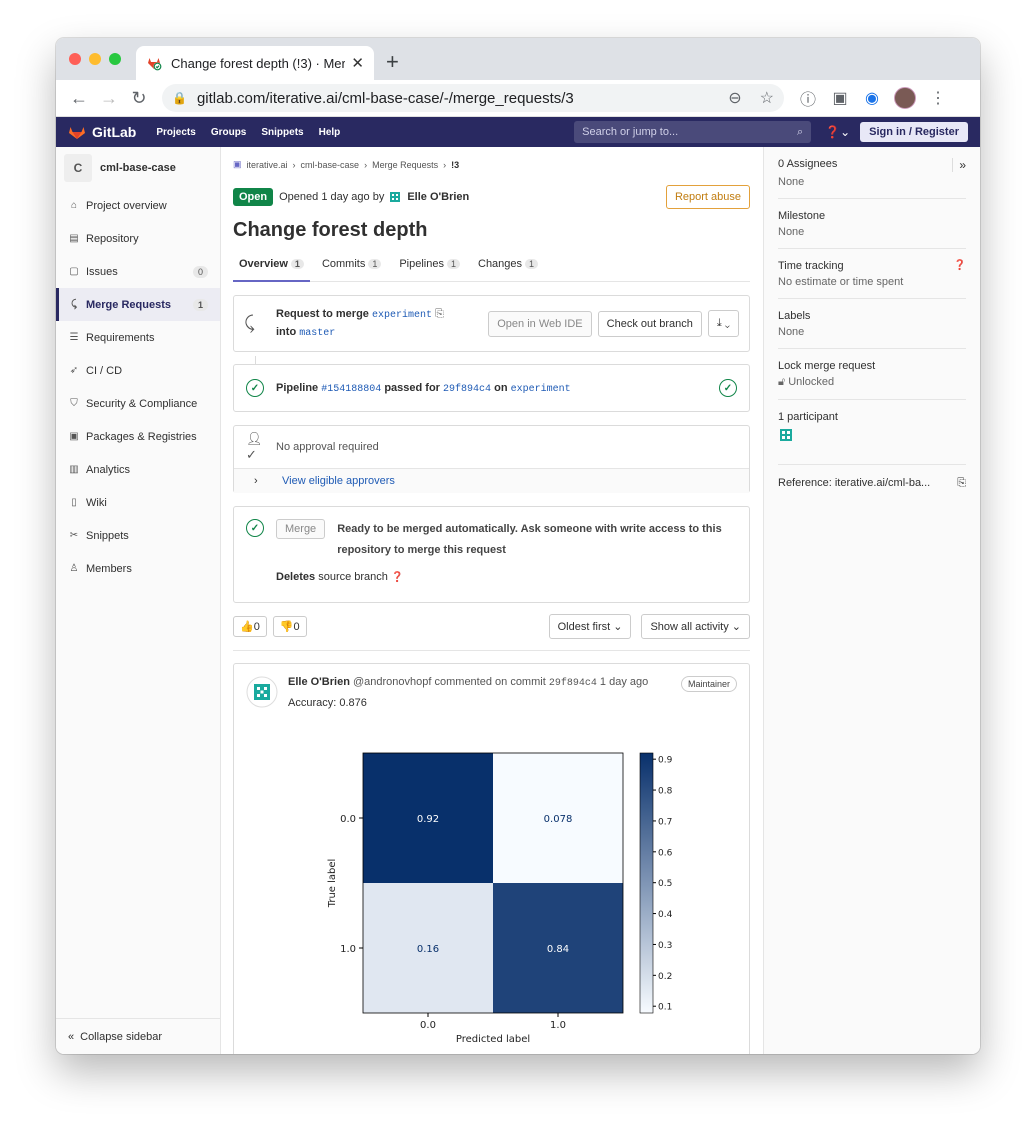  I want to click on breadcrumb-current: !3, so click(455, 165).